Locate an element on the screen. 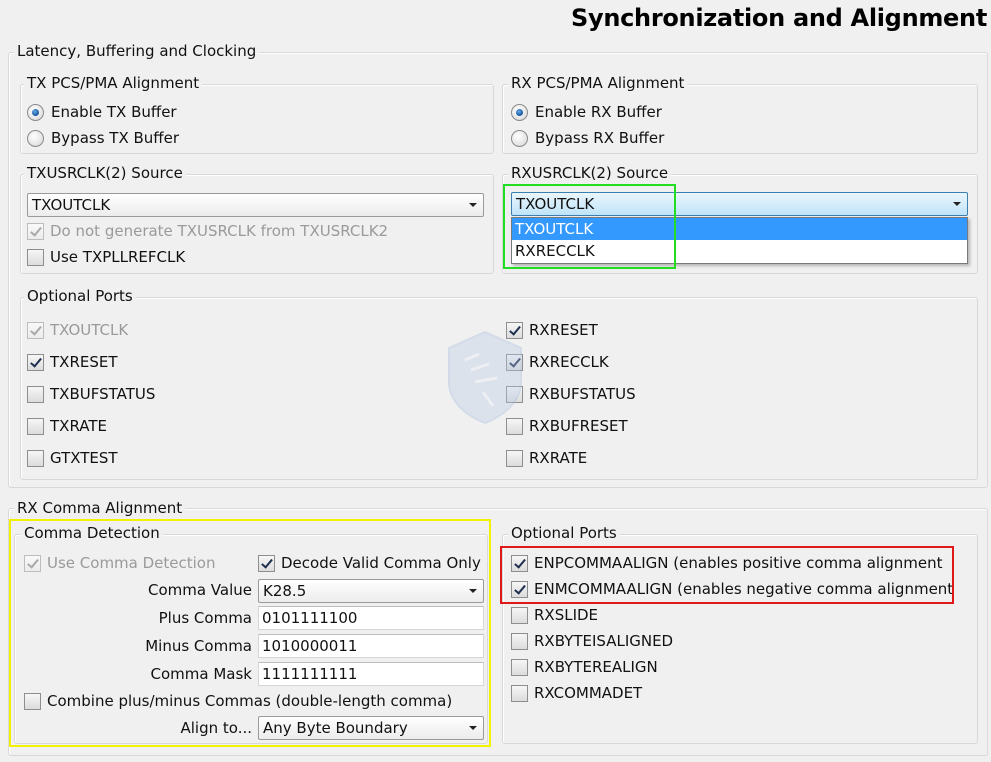 Image resolution: width=991 pixels, height=762 pixels. bypass-rx-buffer-label: Bypass RX Buffer is located at coordinates (600, 138).